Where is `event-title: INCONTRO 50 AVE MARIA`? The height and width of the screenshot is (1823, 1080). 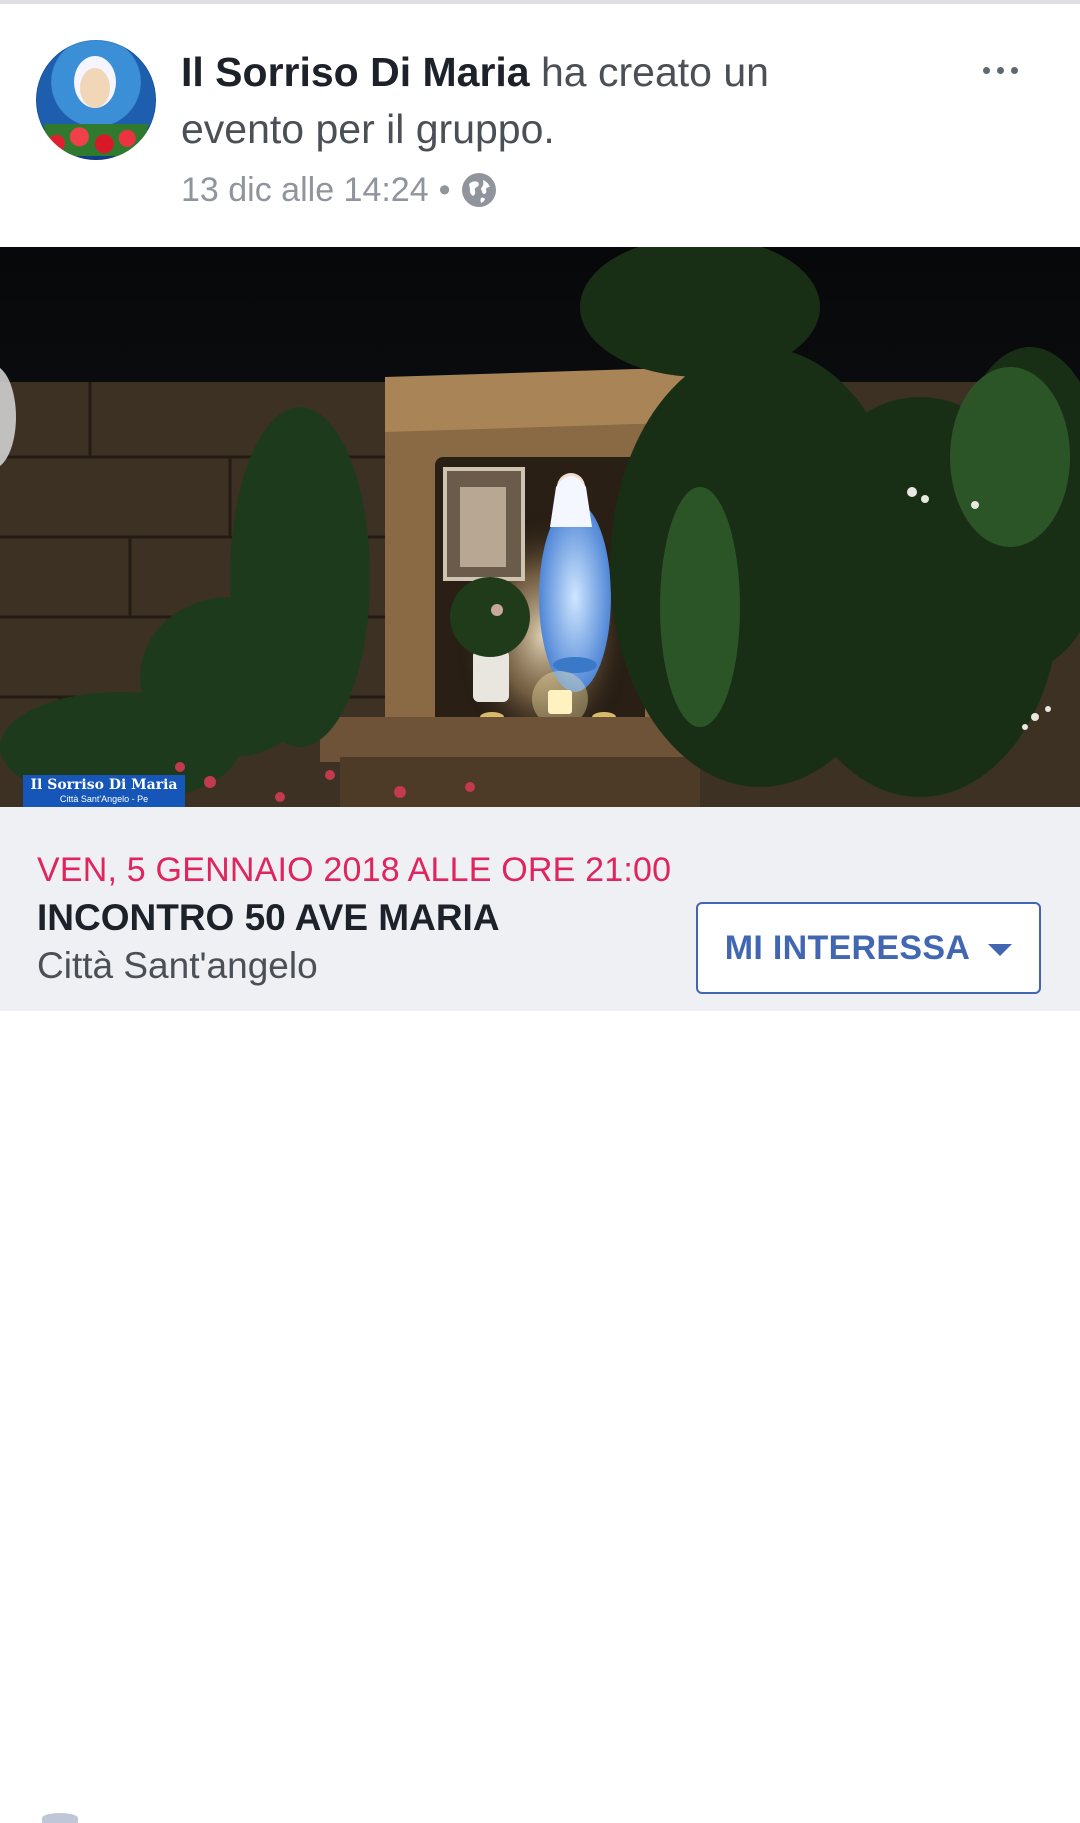 event-title: INCONTRO 50 AVE MARIA is located at coordinates (268, 918).